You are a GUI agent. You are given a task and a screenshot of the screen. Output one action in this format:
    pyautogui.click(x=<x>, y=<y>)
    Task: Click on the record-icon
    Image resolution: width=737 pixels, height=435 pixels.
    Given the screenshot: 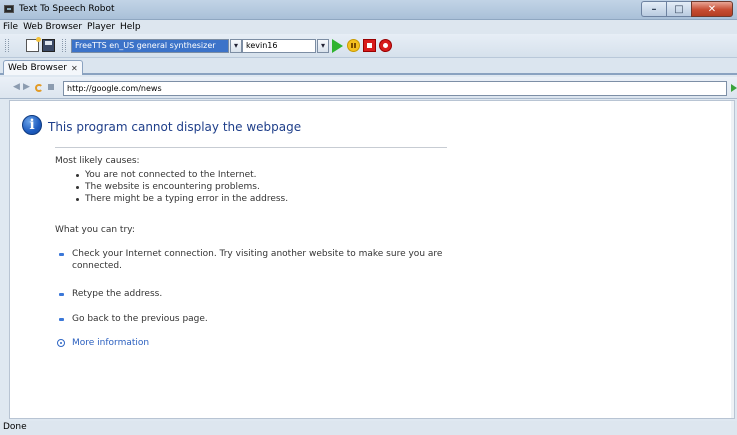 What is the action you would take?
    pyautogui.click(x=385, y=45)
    